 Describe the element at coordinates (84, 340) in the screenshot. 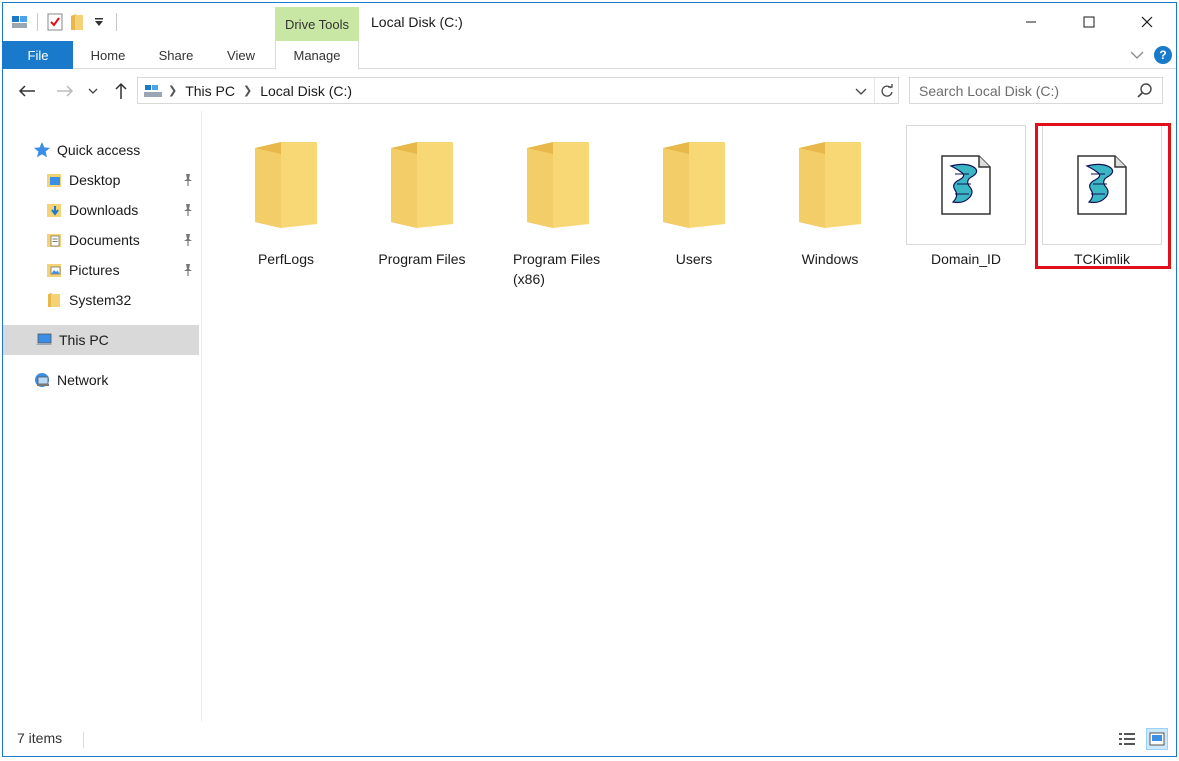

I see `sidebar-item-label: This PC` at that location.